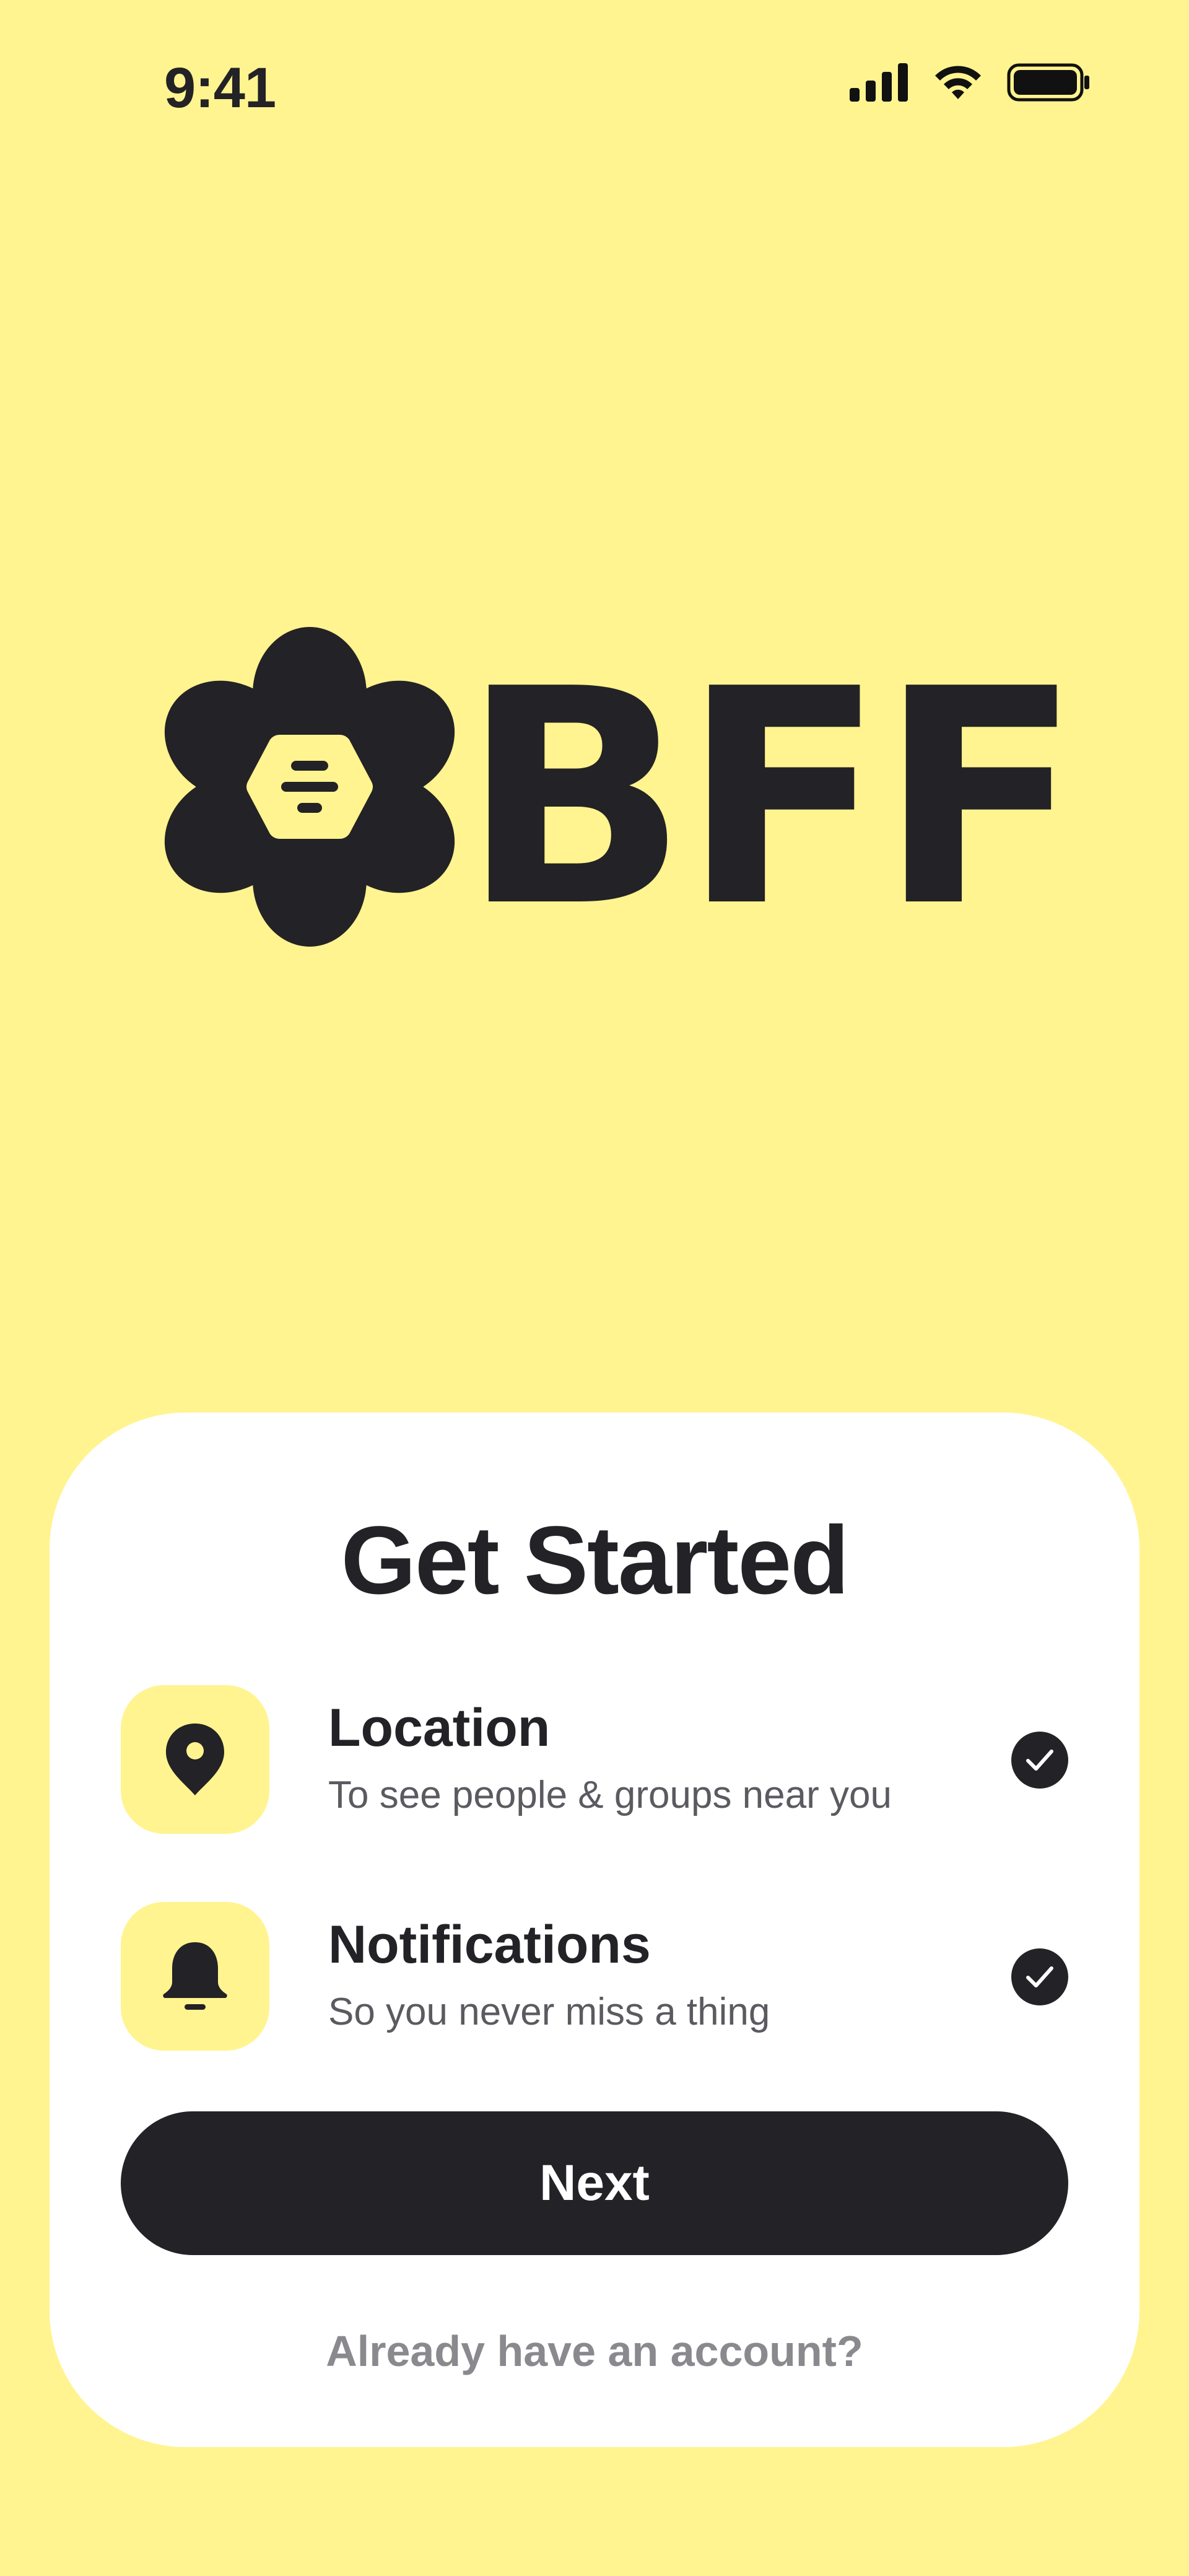  What do you see at coordinates (772, 799) in the screenshot?
I see `logo-wordmark: BFF` at bounding box center [772, 799].